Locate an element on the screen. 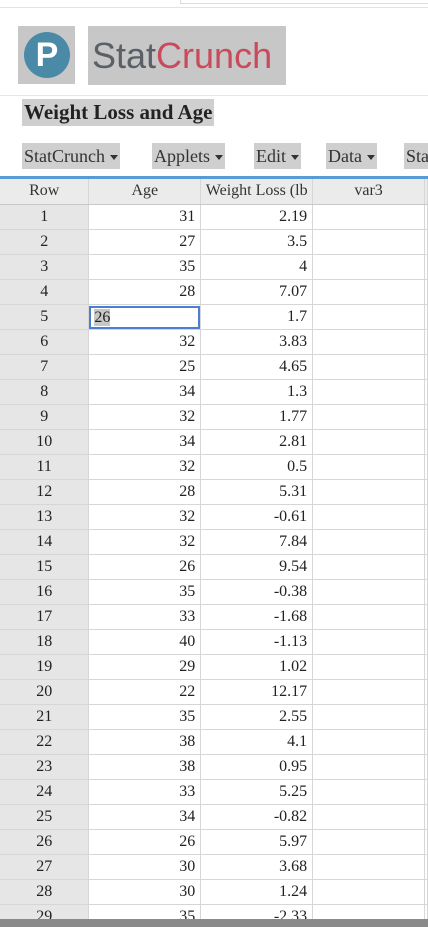 The image size is (428, 927). header-row-number: Row is located at coordinates (45, 192).